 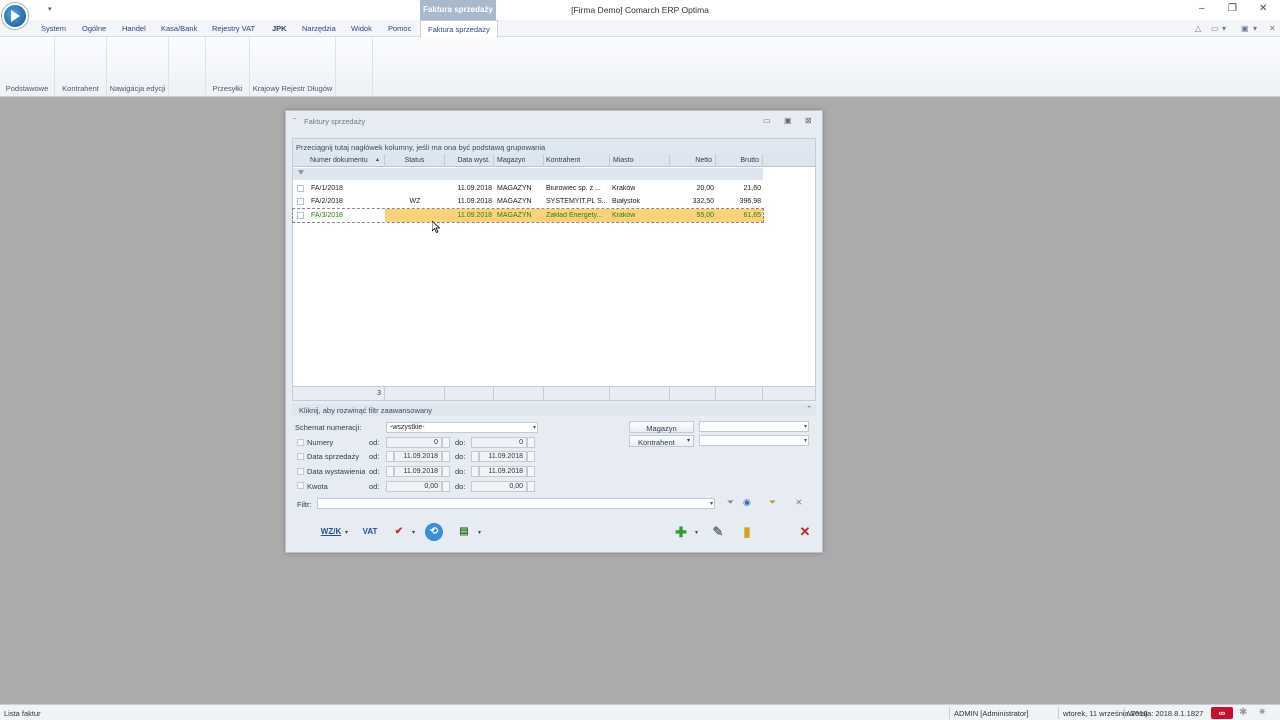 I want to click on window-list-dropdown-icon: ▾, so click(x=1224, y=28).